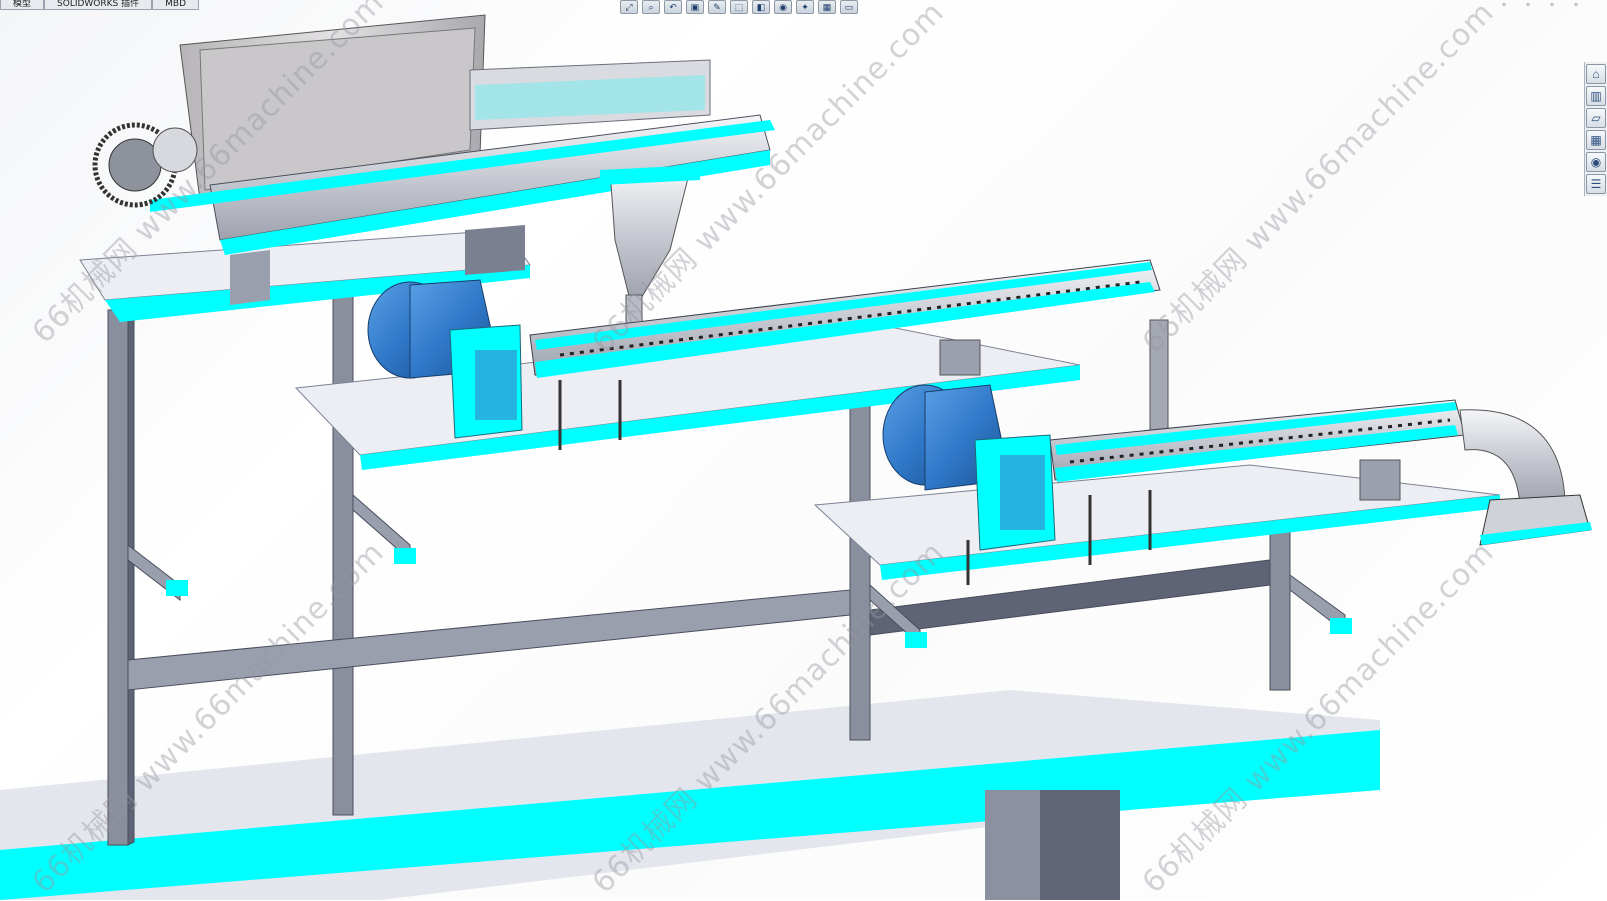  I want to click on tab-mbd: MBD, so click(175, 5).